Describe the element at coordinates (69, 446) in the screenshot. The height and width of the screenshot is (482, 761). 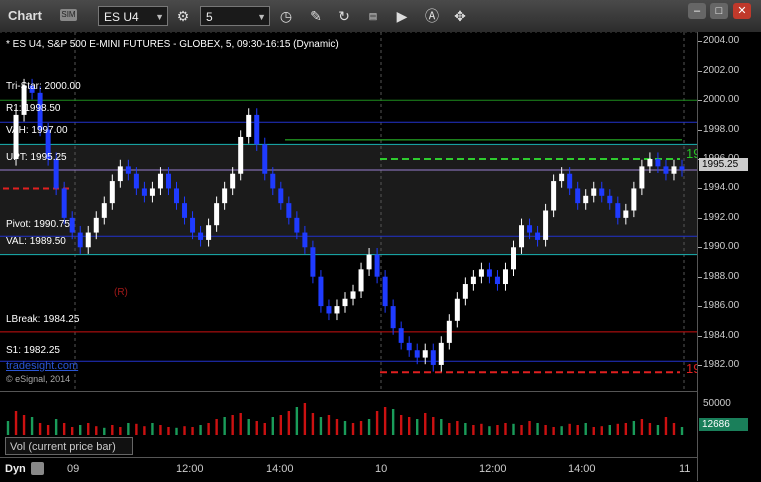
I see `volume-study-label: Vol (current price bar)` at that location.